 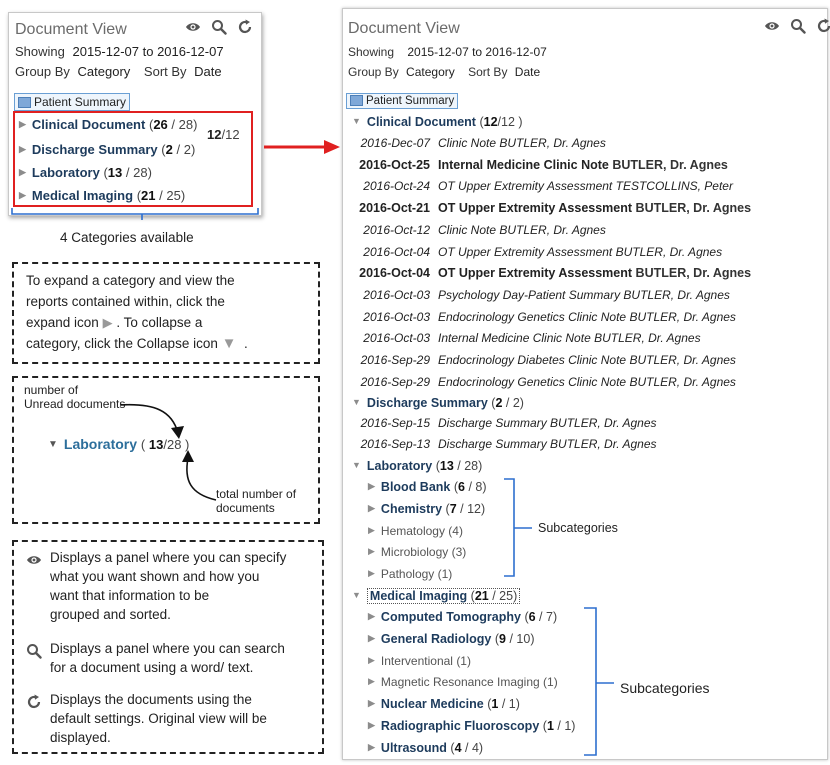 I want to click on subcategory-row: ▶ General Radiology (9 / 10), so click(x=451, y=639).